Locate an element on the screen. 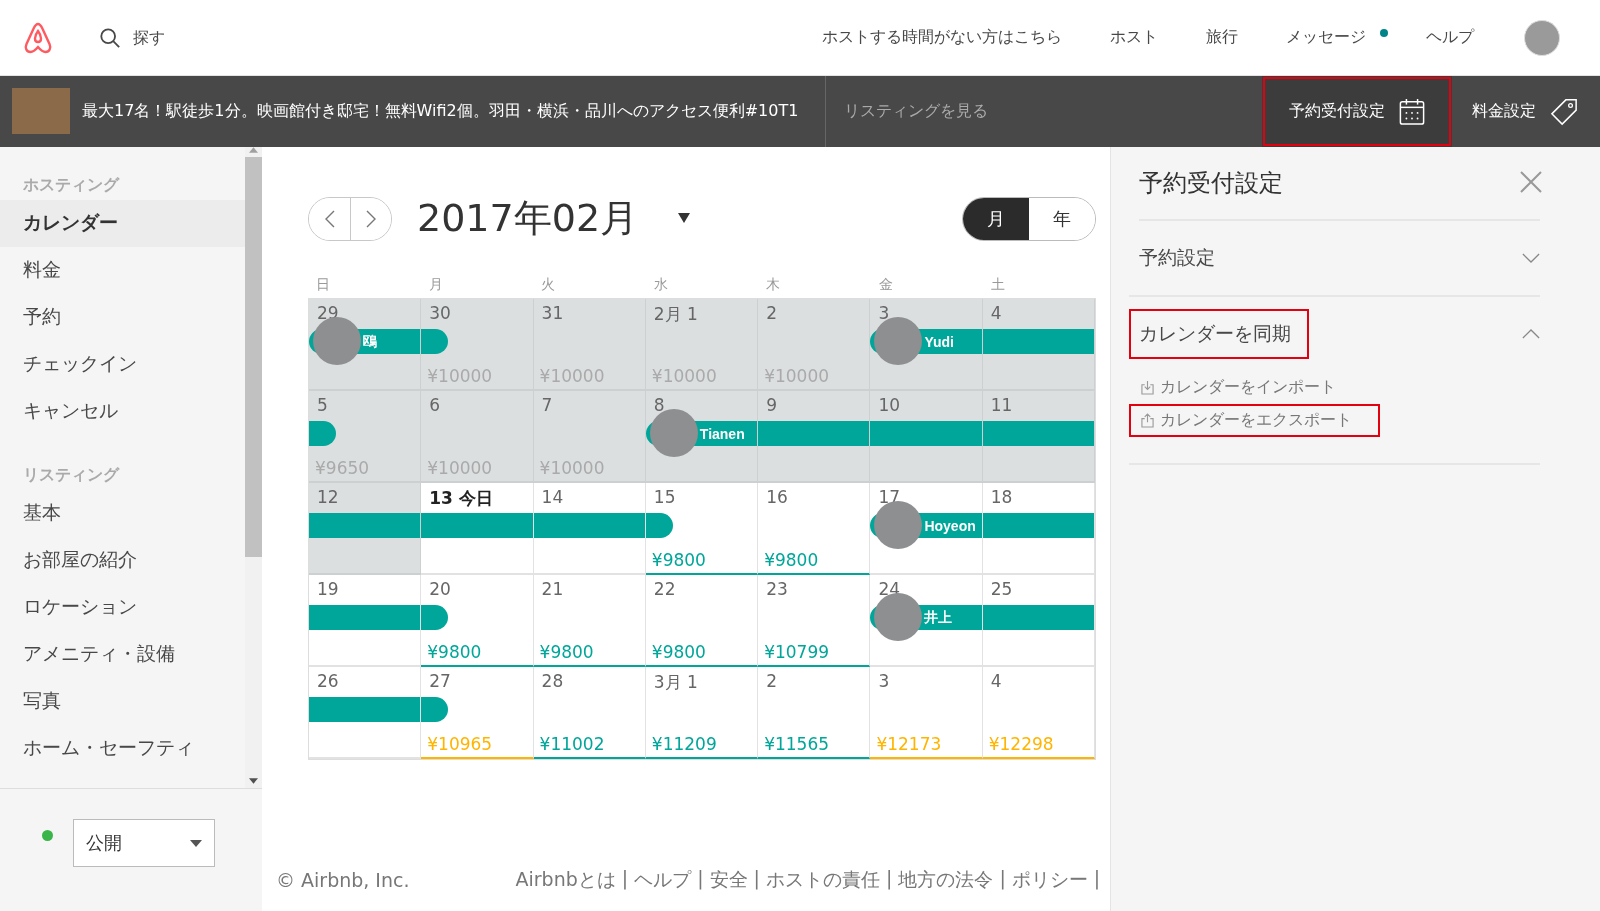  nav-link: ホスト is located at coordinates (1134, 37).